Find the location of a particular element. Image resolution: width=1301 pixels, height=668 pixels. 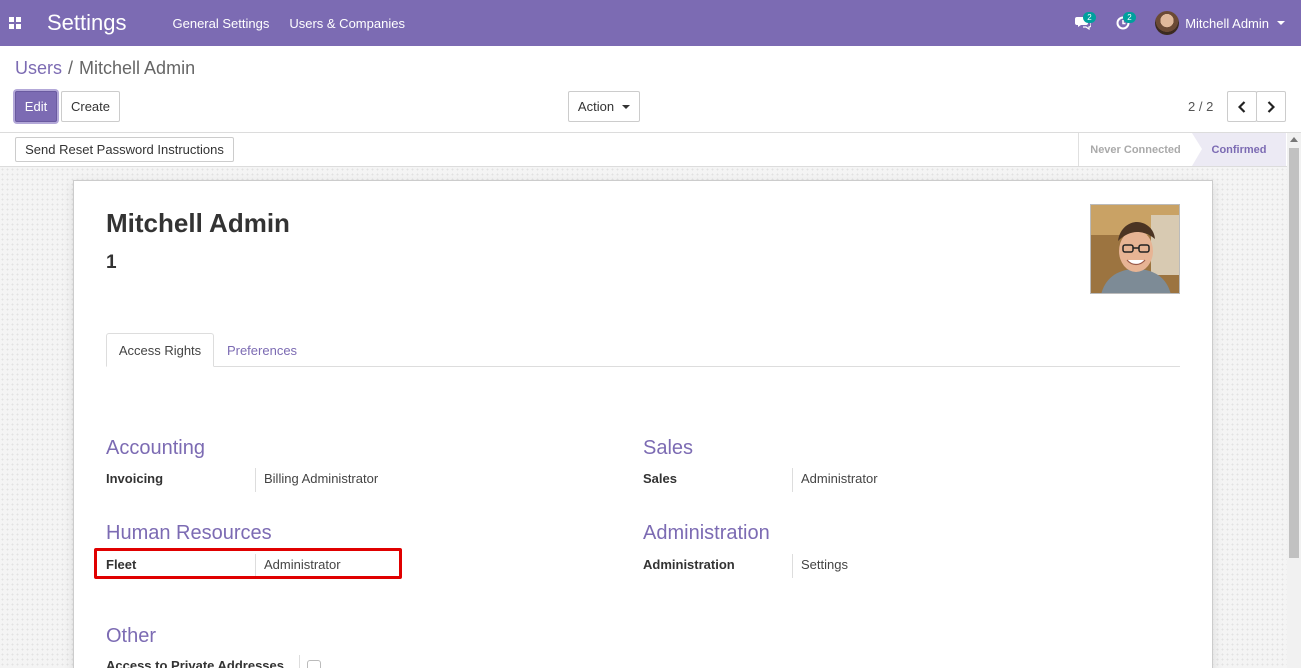

messages-badge: 2 is located at coordinates (1089, 17).